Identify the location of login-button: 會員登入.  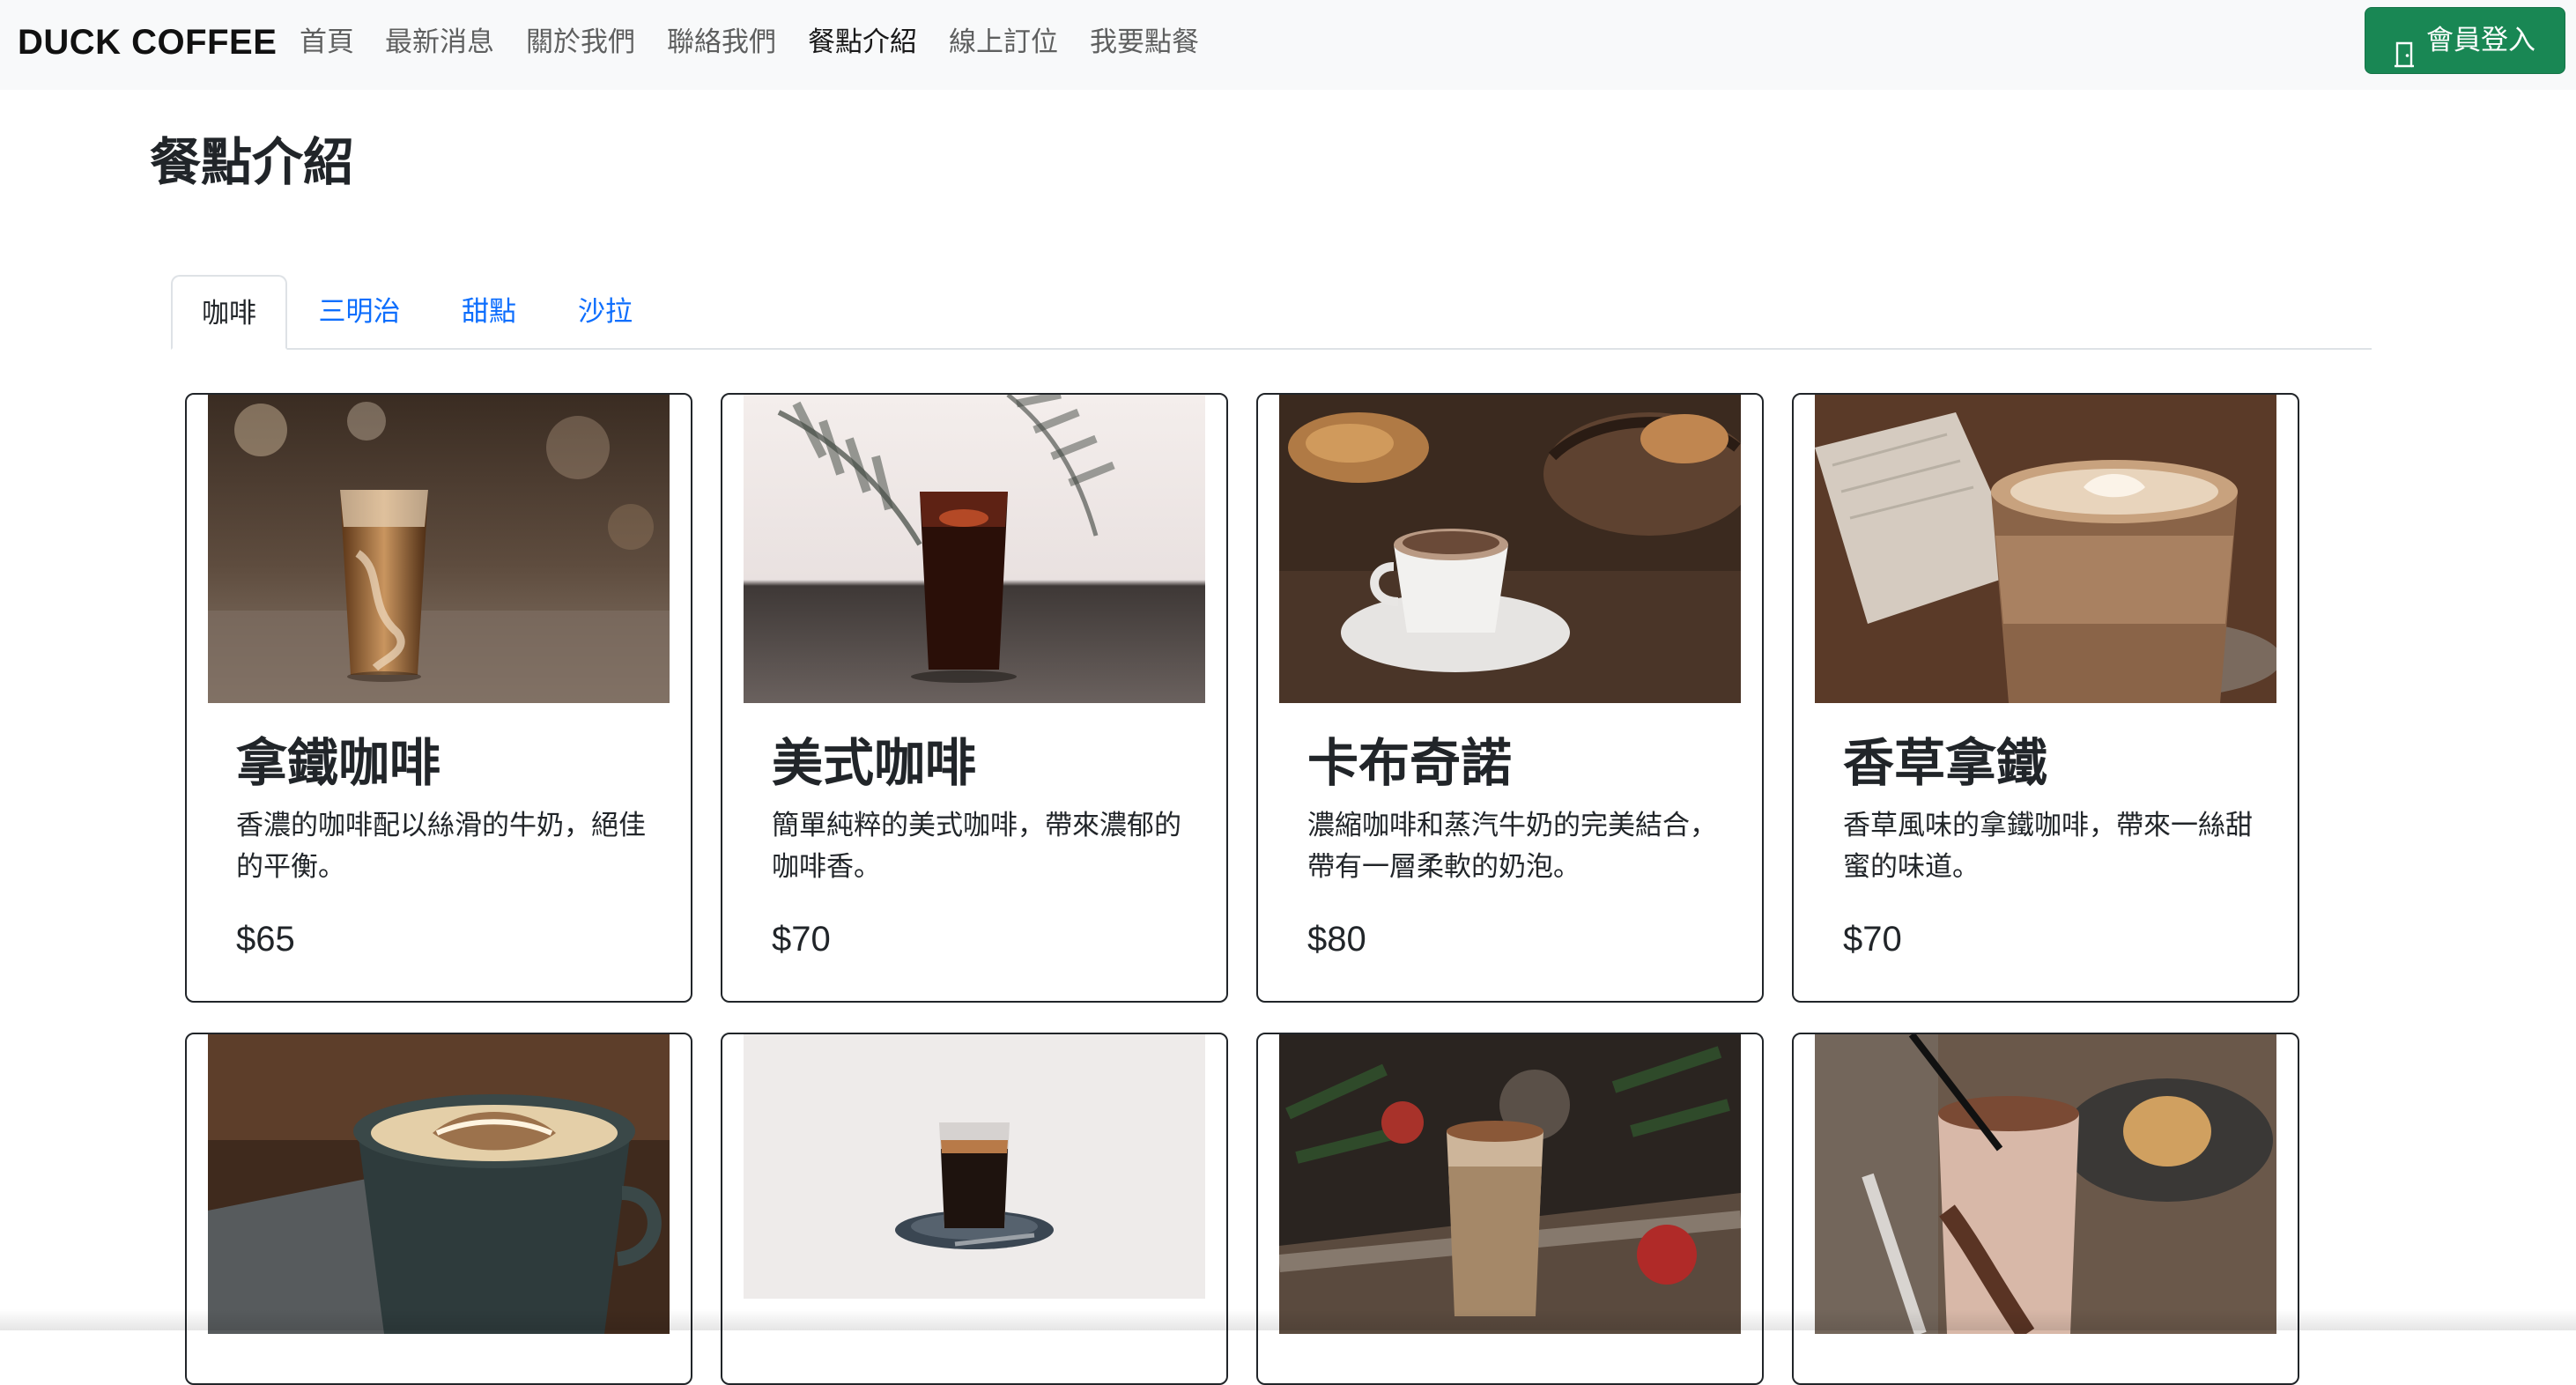
(2465, 40).